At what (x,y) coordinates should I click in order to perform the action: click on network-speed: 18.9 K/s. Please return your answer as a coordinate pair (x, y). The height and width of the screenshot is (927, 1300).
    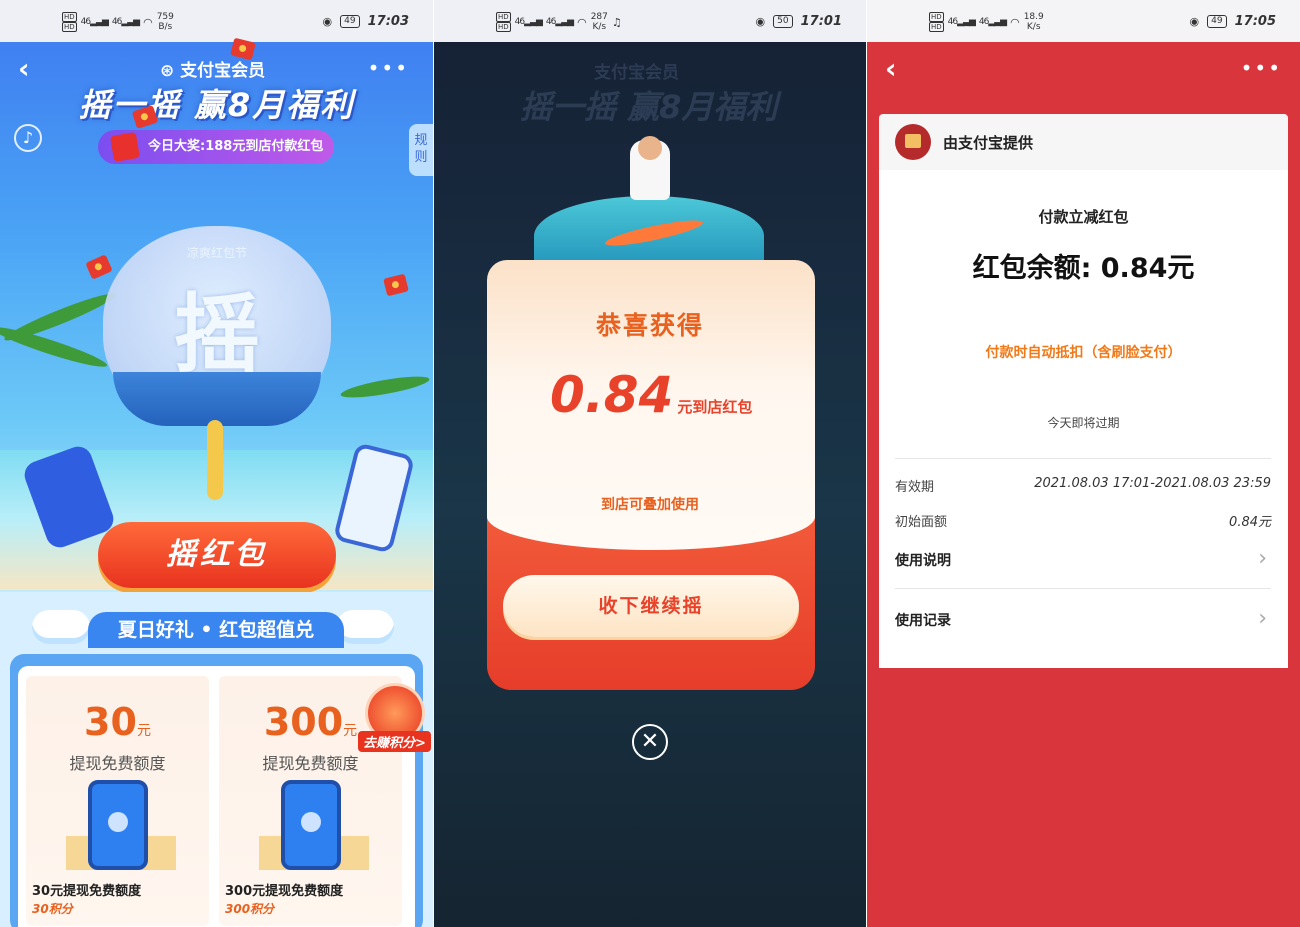
    Looking at the image, I should click on (1033, 22).